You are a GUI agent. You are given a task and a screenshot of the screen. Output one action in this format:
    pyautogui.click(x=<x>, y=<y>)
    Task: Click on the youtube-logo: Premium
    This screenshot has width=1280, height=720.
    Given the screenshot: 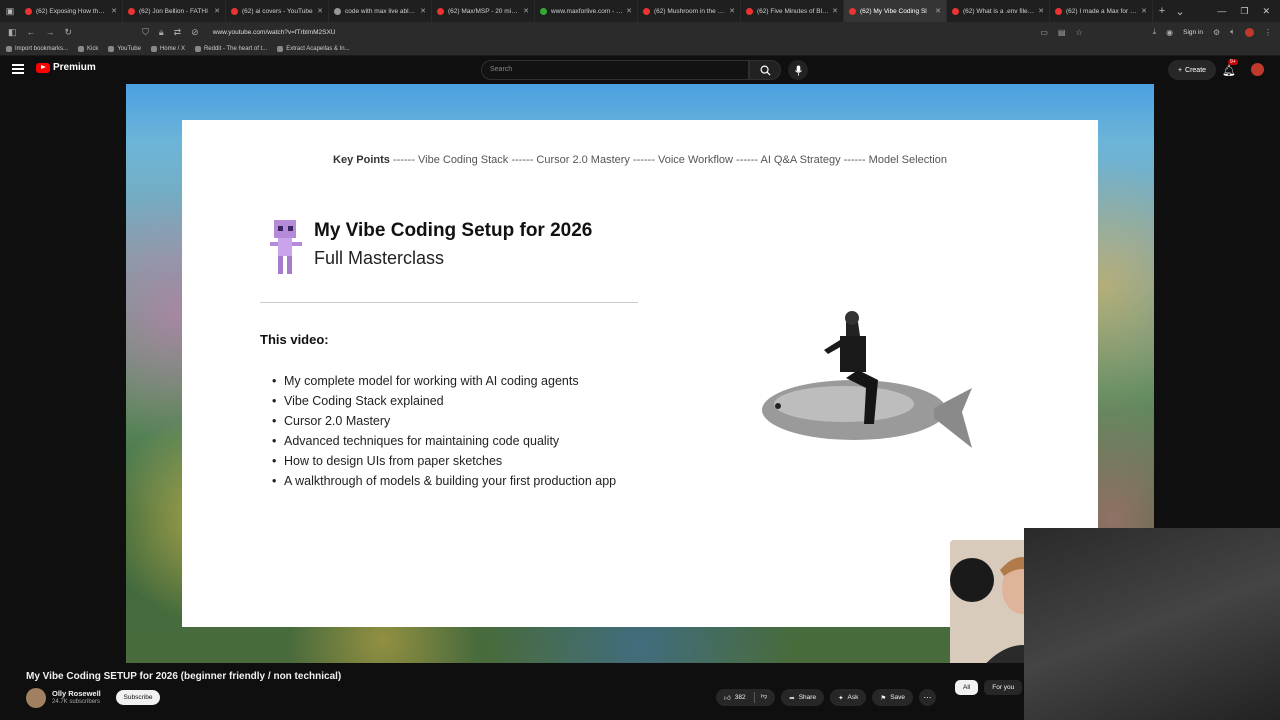 What is the action you would take?
    pyautogui.click(x=66, y=67)
    